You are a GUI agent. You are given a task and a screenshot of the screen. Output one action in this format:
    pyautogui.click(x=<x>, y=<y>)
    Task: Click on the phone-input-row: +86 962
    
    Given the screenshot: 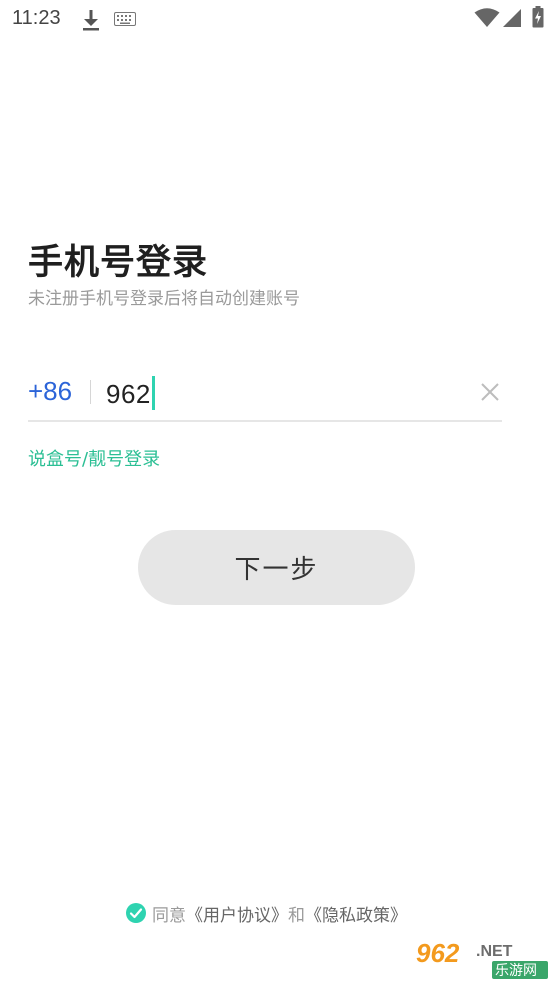 What is the action you would take?
    pyautogui.click(x=265, y=394)
    